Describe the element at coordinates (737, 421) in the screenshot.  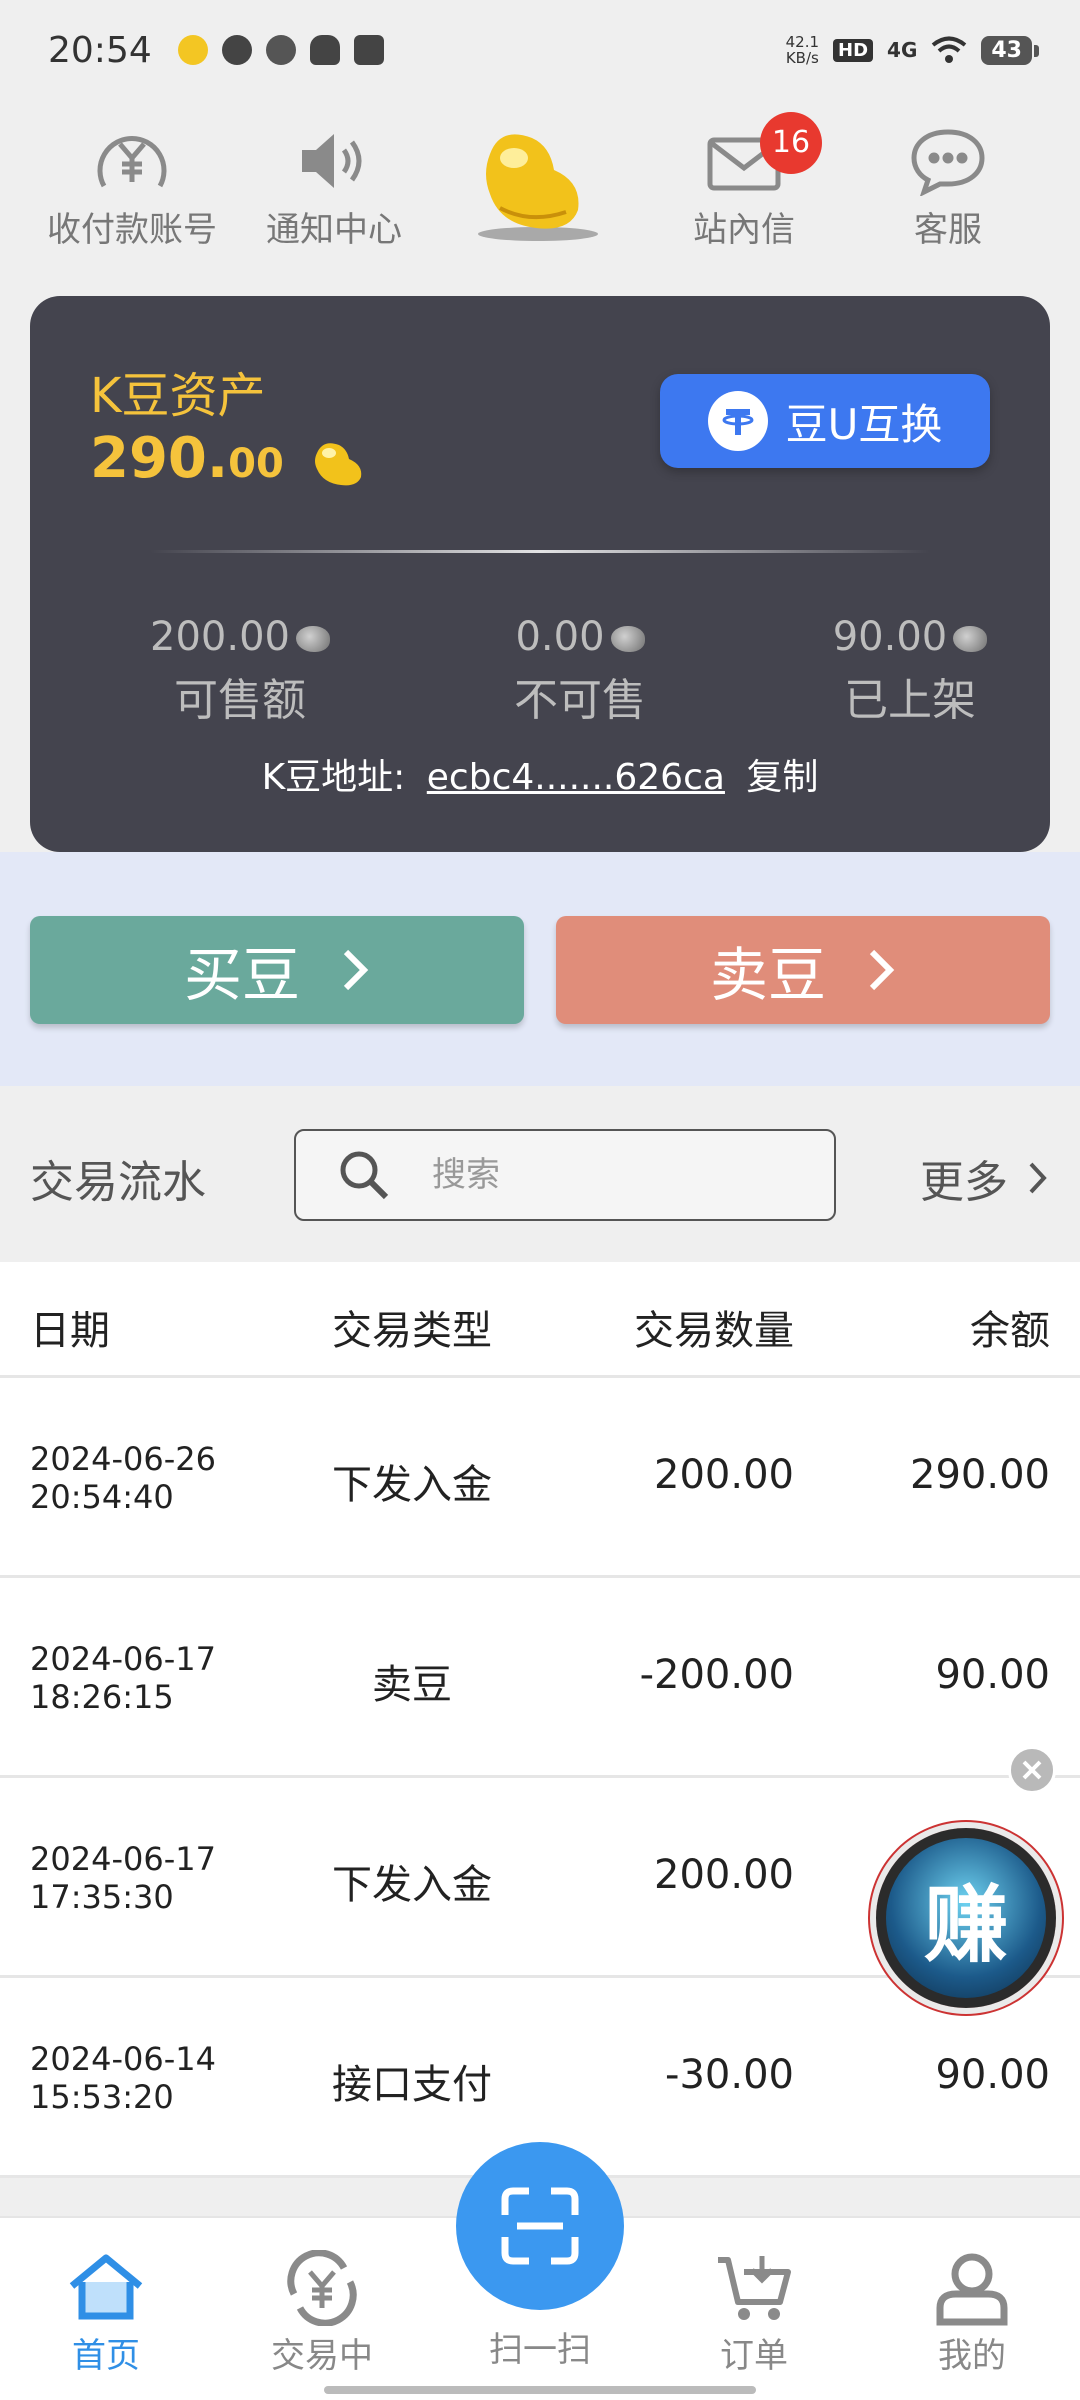
I see `tether-icon` at that location.